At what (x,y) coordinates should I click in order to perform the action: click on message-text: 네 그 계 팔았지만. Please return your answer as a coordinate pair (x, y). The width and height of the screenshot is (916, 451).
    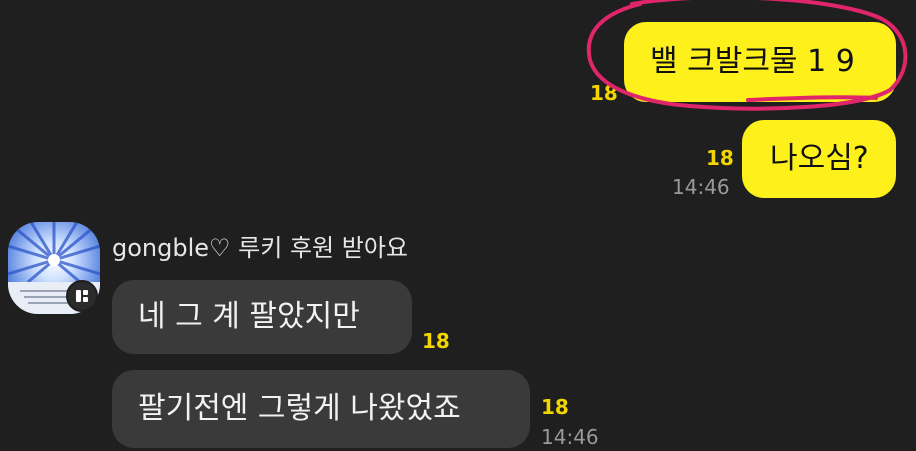
    Looking at the image, I should click on (249, 316).